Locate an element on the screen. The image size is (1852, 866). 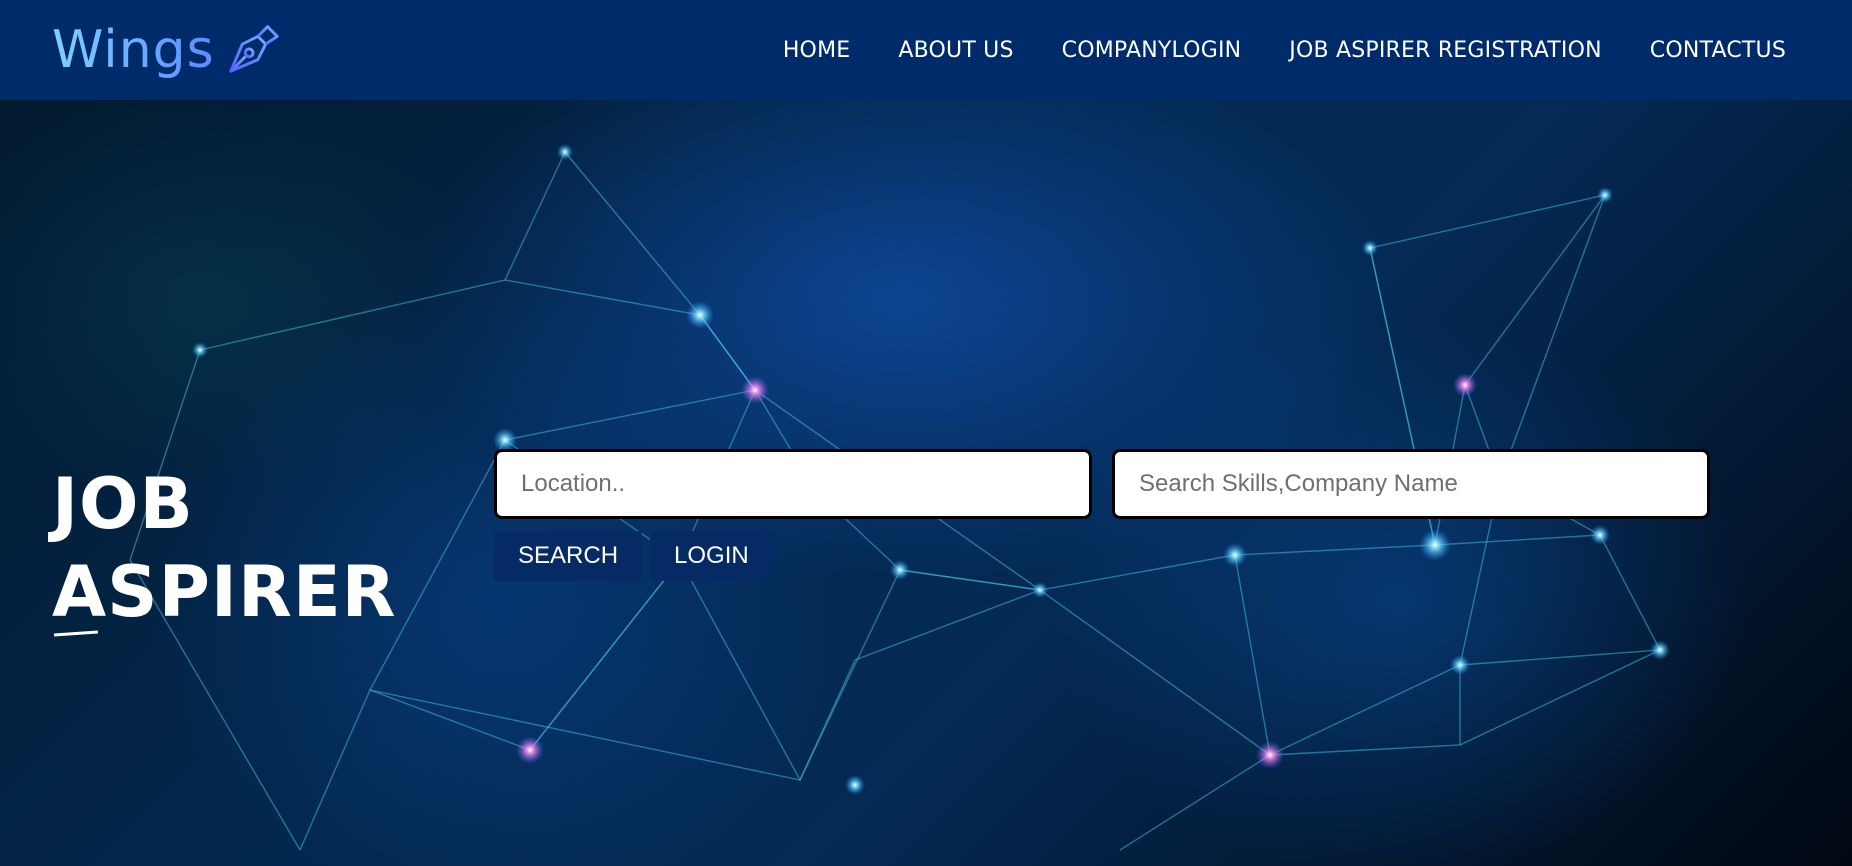
brand-name: Wings is located at coordinates (133, 50).